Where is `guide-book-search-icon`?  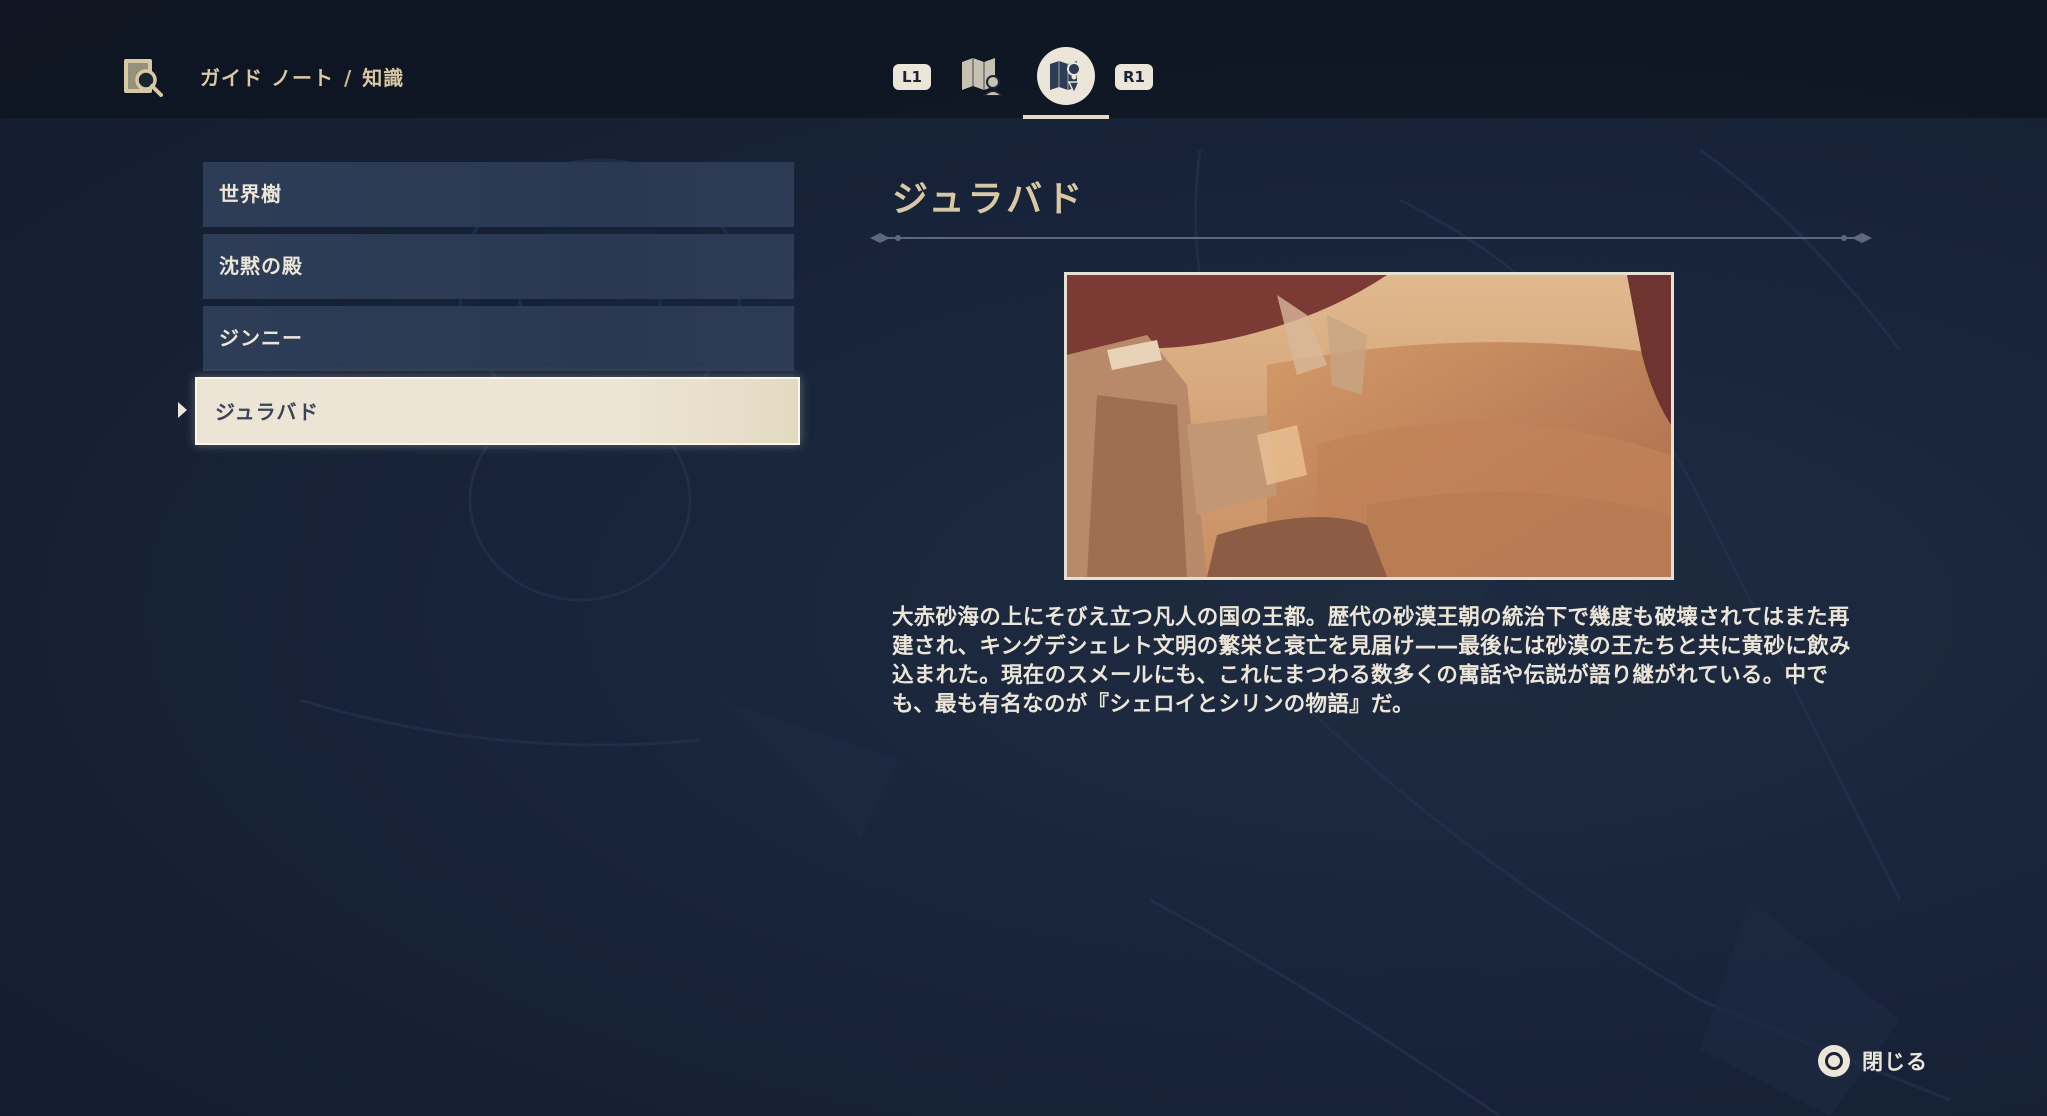
guide-book-search-icon is located at coordinates (143, 78).